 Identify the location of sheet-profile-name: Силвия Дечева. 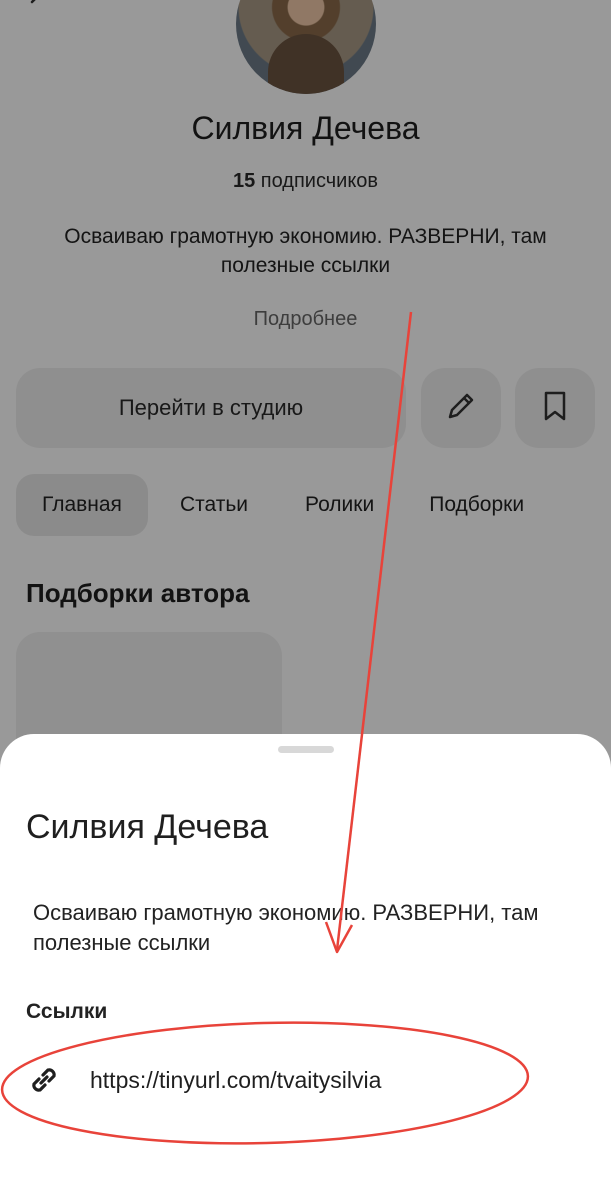
(147, 827).